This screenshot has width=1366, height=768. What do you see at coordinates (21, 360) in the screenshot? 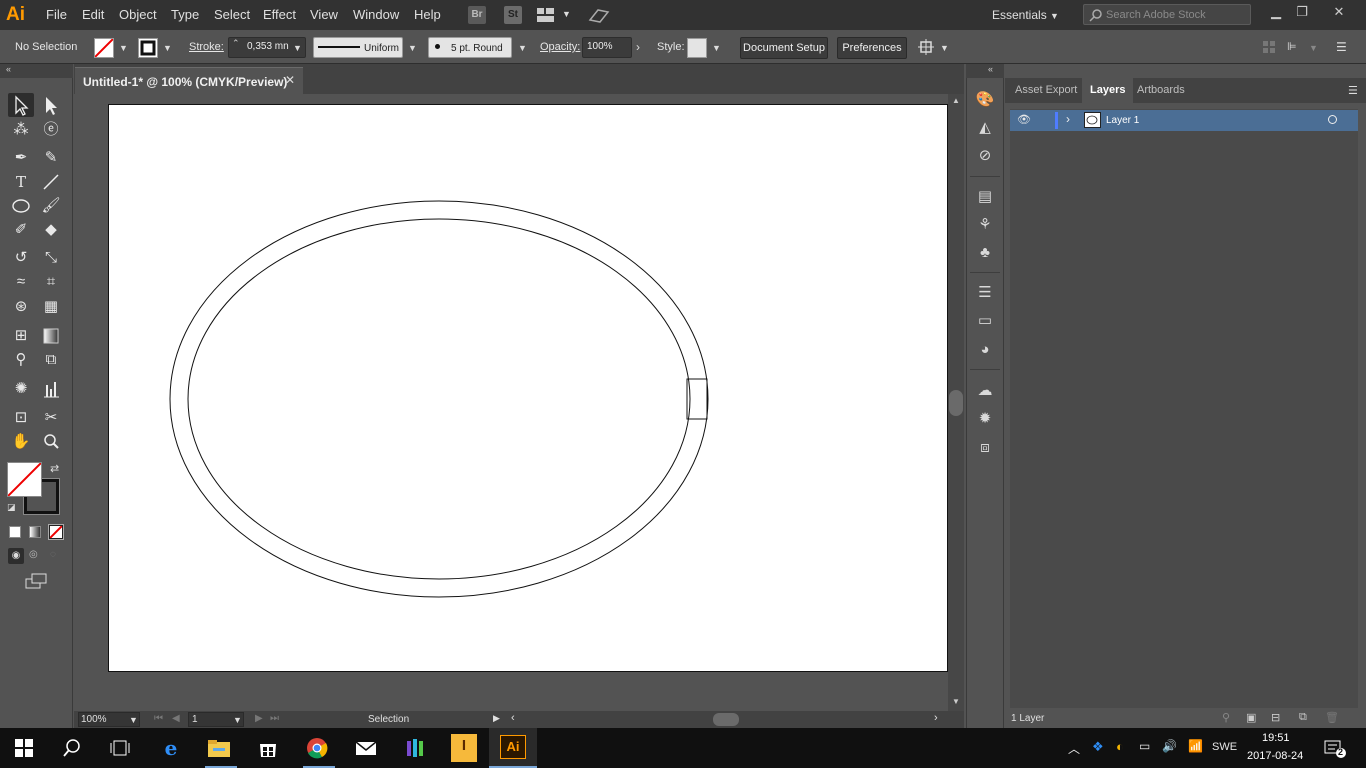
I see `eyedropper-tool-icon: ⚲` at bounding box center [21, 360].